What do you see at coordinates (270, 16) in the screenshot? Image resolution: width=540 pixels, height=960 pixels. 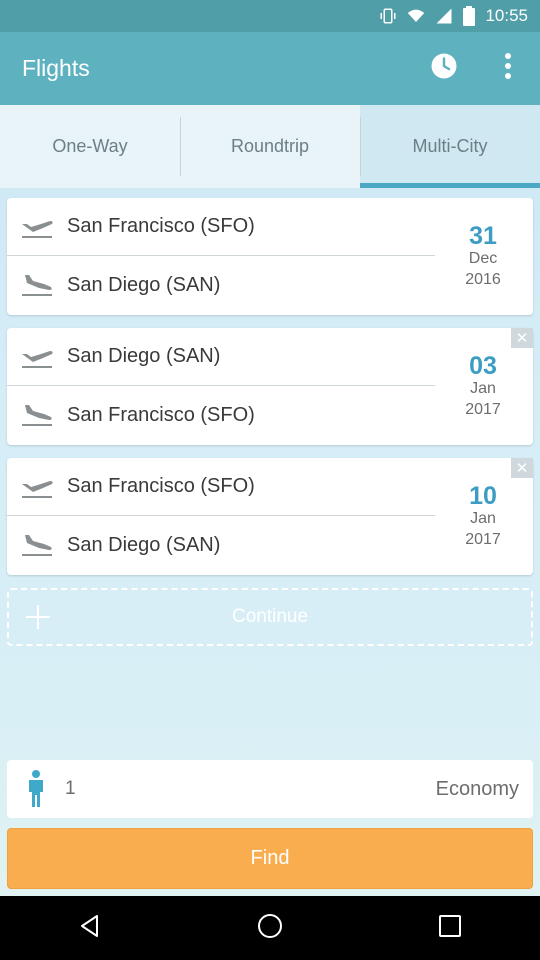 I see `status-bar: 10:55` at bounding box center [270, 16].